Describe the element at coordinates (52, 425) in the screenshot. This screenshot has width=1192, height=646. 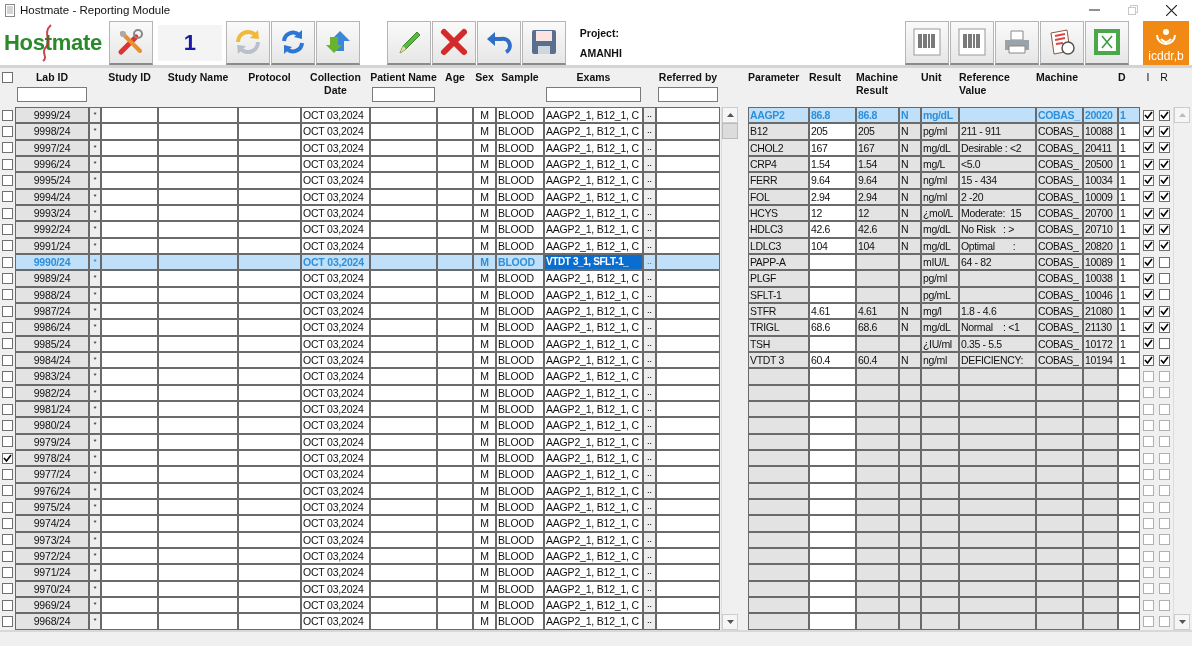
I see `lab-id-cell: 9980/24` at that location.